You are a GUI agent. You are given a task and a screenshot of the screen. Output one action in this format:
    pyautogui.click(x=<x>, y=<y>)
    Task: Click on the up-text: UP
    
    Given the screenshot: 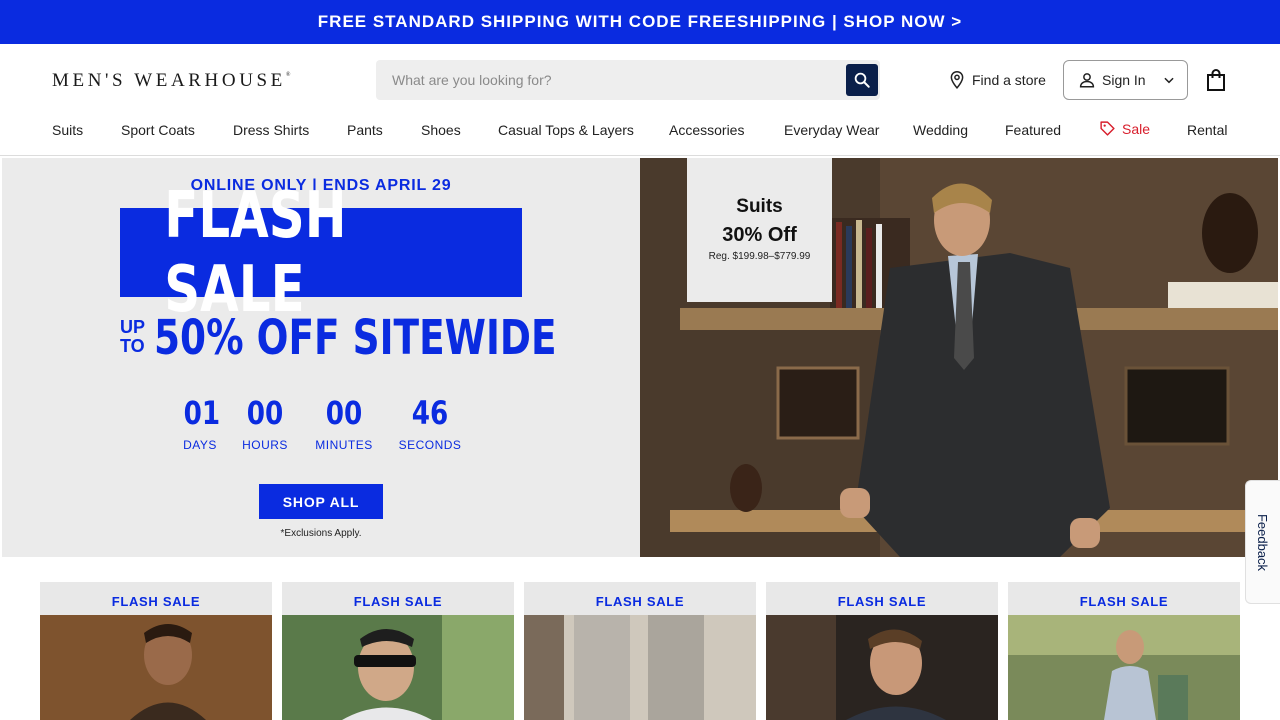 What is the action you would take?
    pyautogui.click(x=133, y=327)
    